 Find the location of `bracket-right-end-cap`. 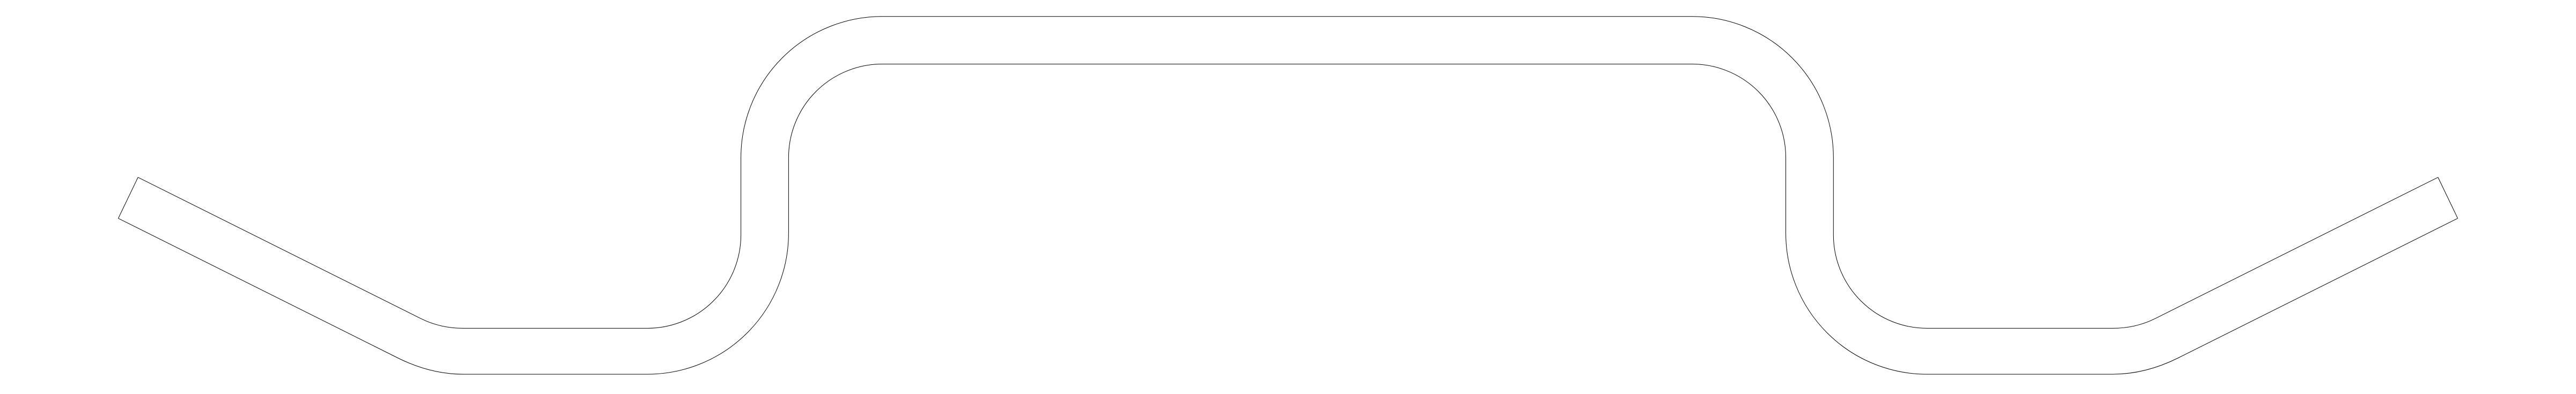

bracket-right-end-cap is located at coordinates (2448, 198).